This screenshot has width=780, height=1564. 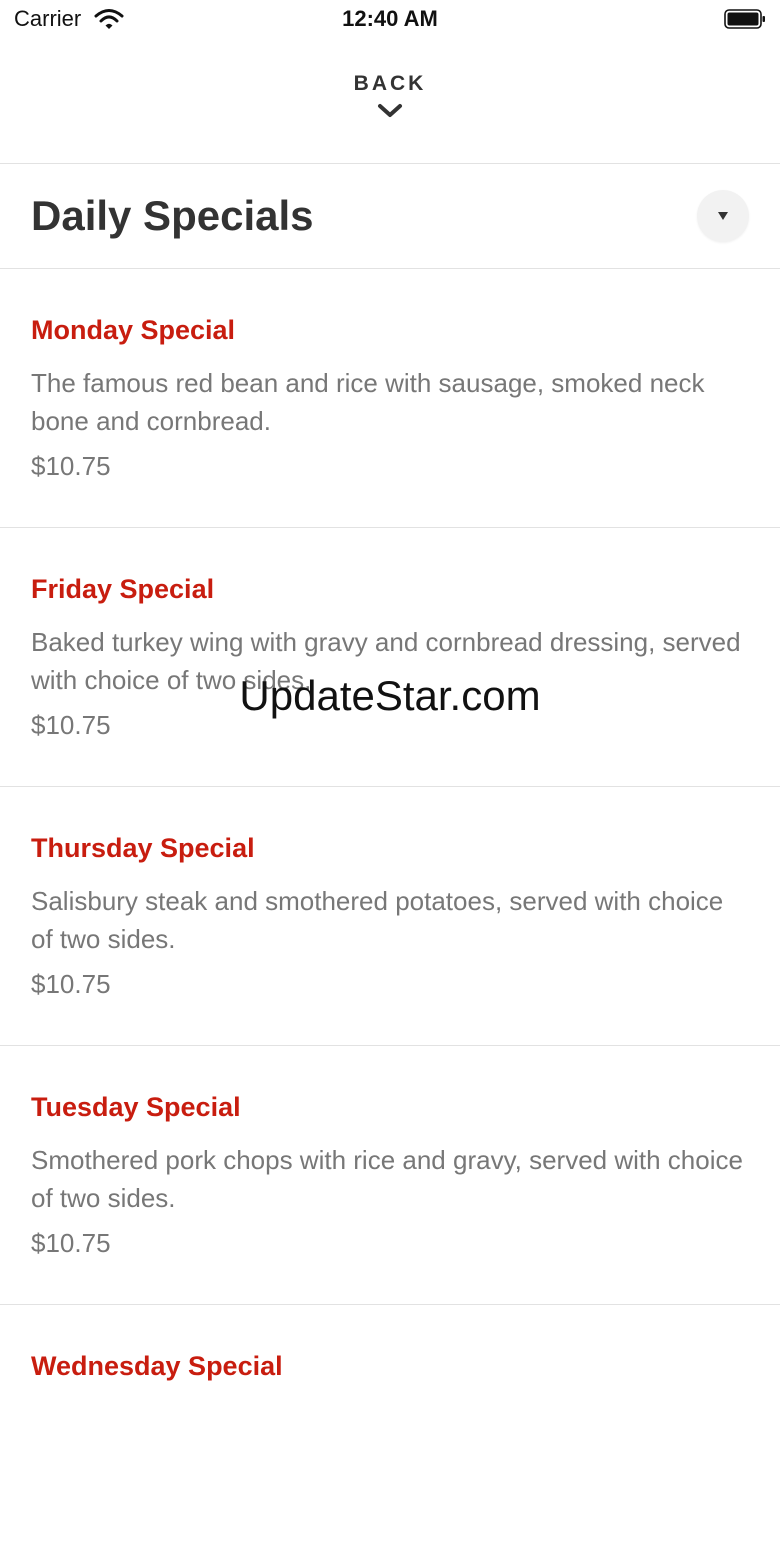 I want to click on status-bar: Carrier 12:40 AM, so click(x=390, y=20).